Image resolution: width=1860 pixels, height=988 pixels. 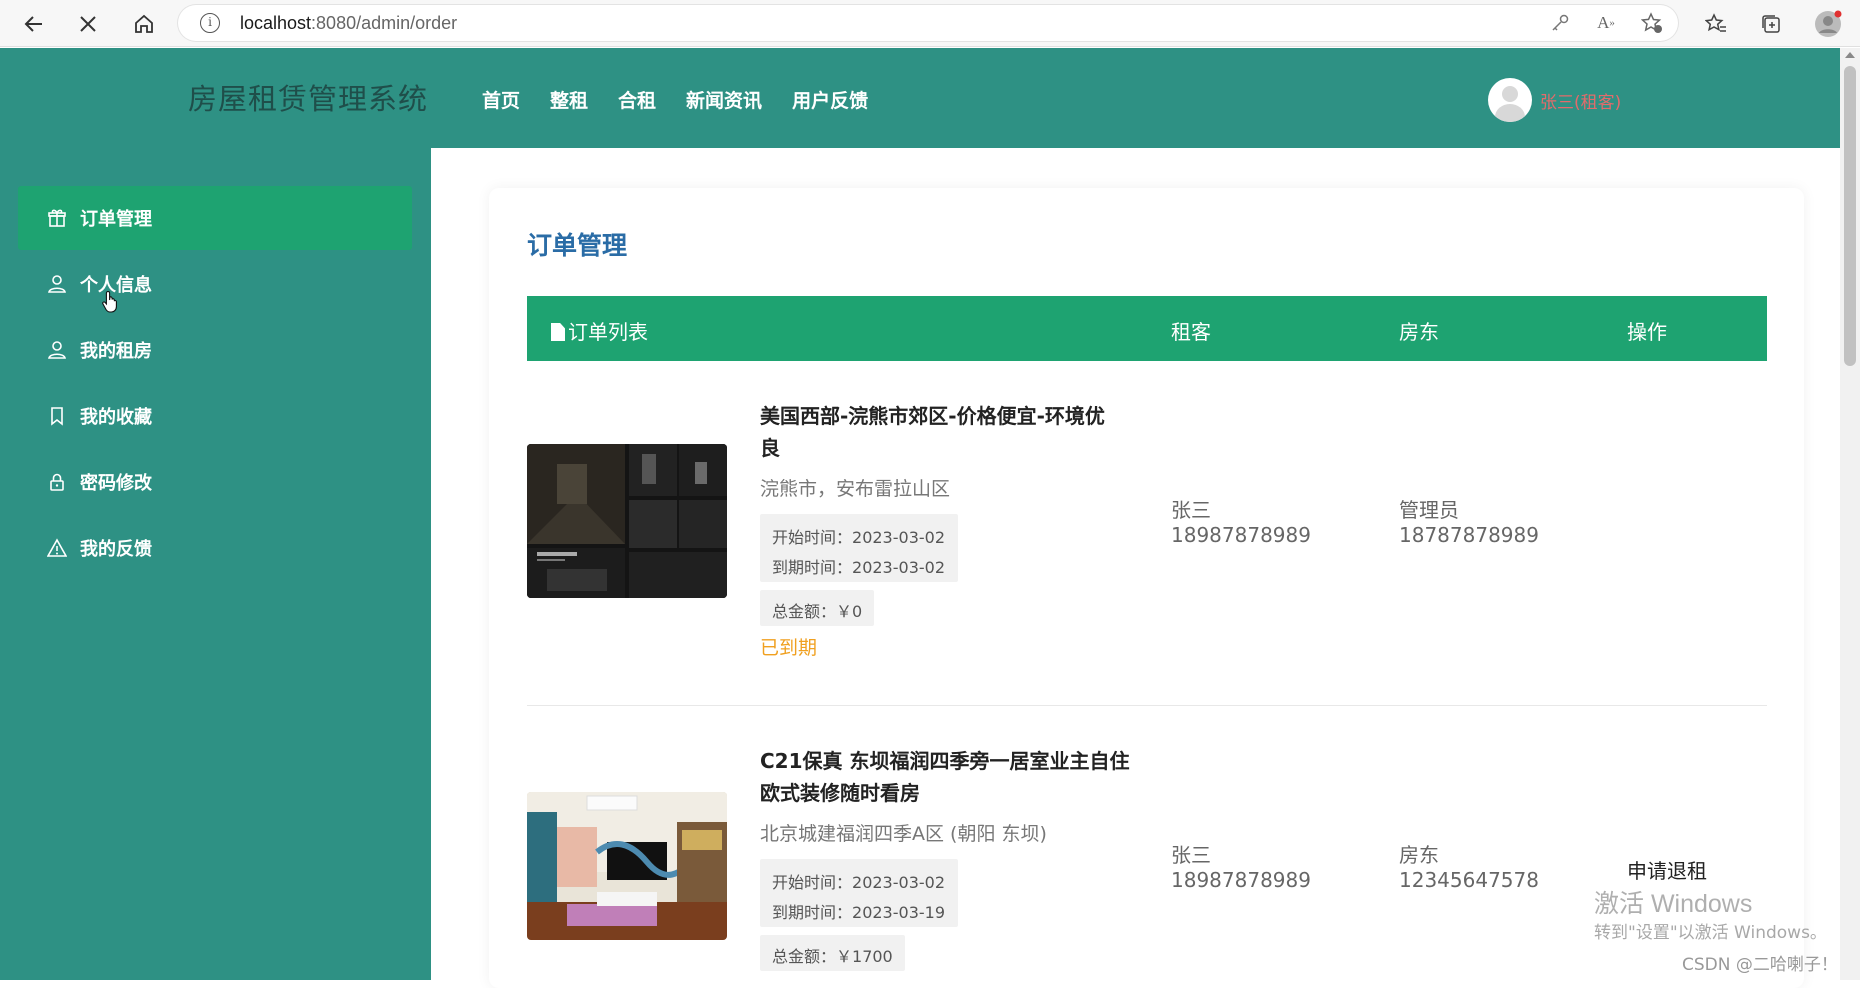 I want to click on address-bar: i localhost:8080/admin/order A», so click(x=928, y=23).